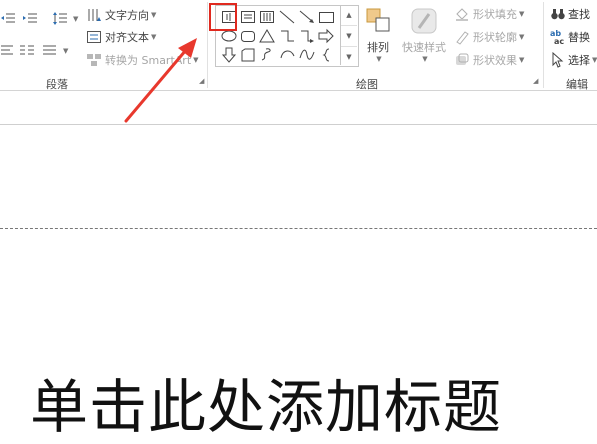 The width and height of the screenshot is (597, 444). Describe the element at coordinates (378, 22) in the screenshot. I see `arrange-icon` at that location.